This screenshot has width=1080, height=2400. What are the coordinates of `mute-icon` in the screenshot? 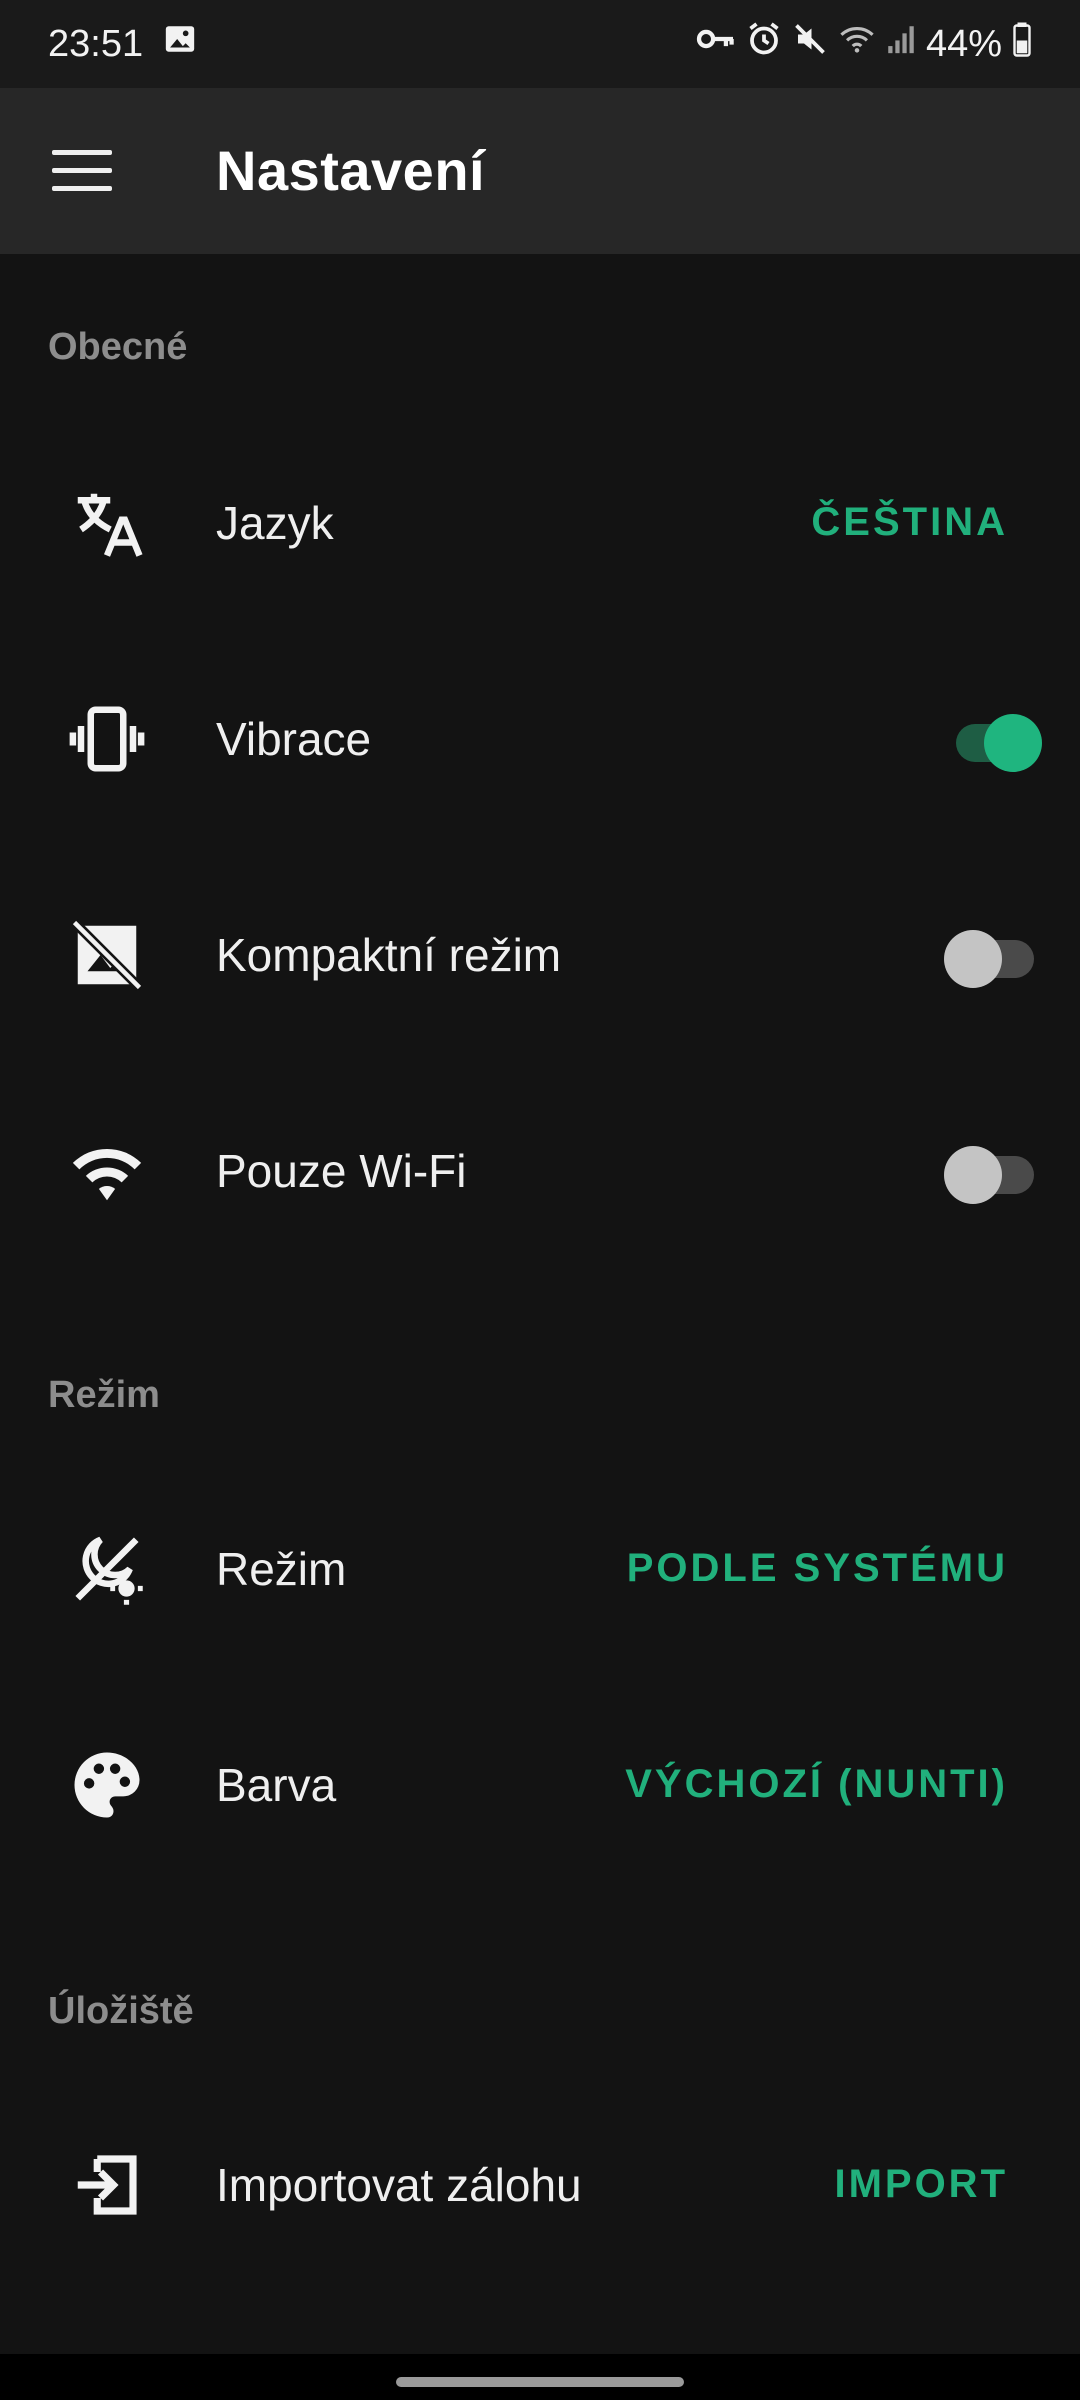 It's located at (810, 44).